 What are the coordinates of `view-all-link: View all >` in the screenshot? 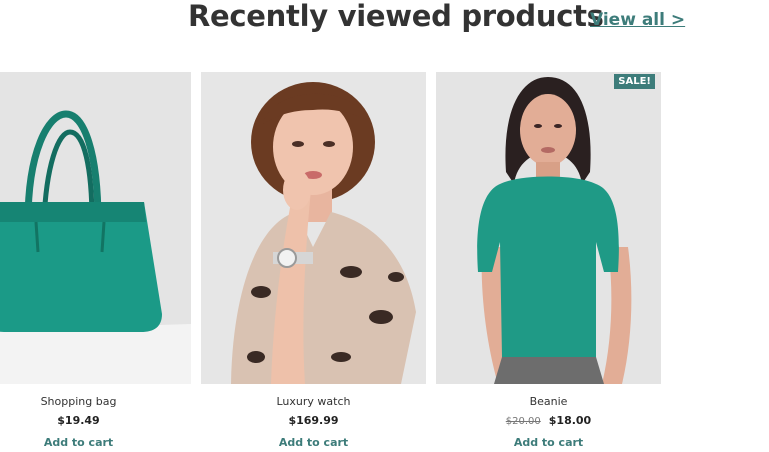 It's located at (637, 20).